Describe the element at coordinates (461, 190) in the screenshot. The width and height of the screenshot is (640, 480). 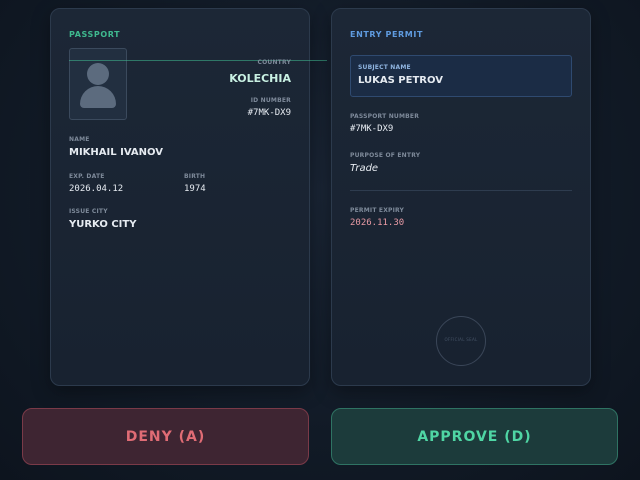
I see `permit-divider` at that location.